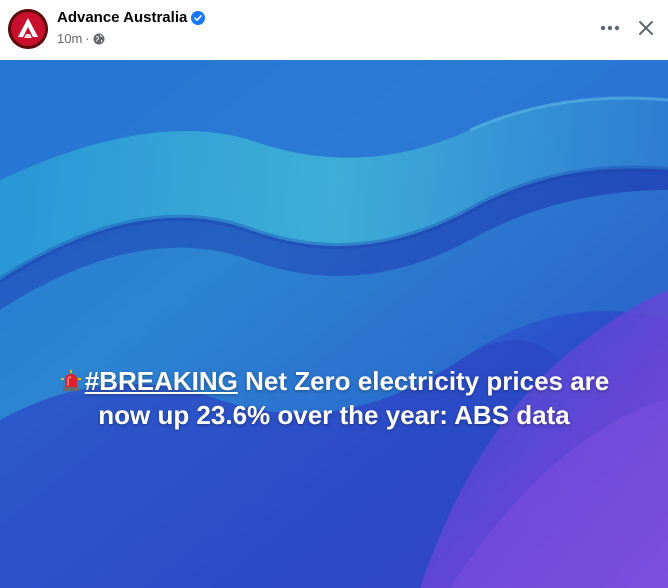  I want to click on verified-badge-icon, so click(198, 17).